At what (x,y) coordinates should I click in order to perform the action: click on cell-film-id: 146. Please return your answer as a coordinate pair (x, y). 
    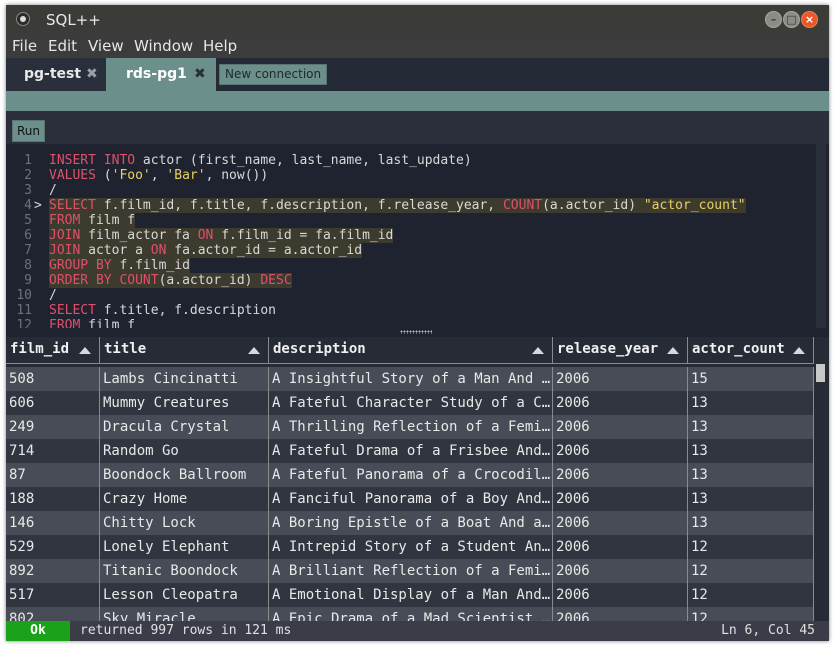
    Looking at the image, I should click on (53, 523).